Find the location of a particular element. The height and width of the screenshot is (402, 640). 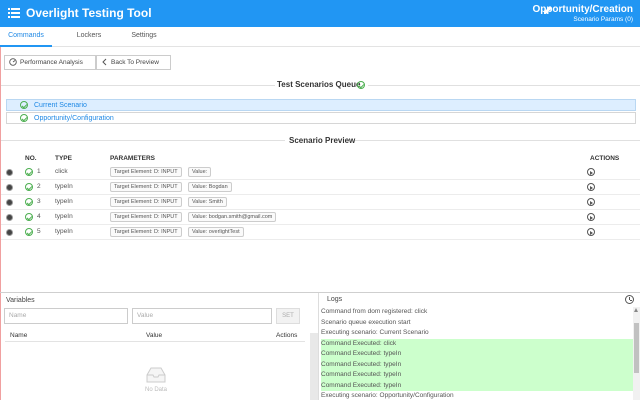

column-header-name: Name is located at coordinates (19, 335).